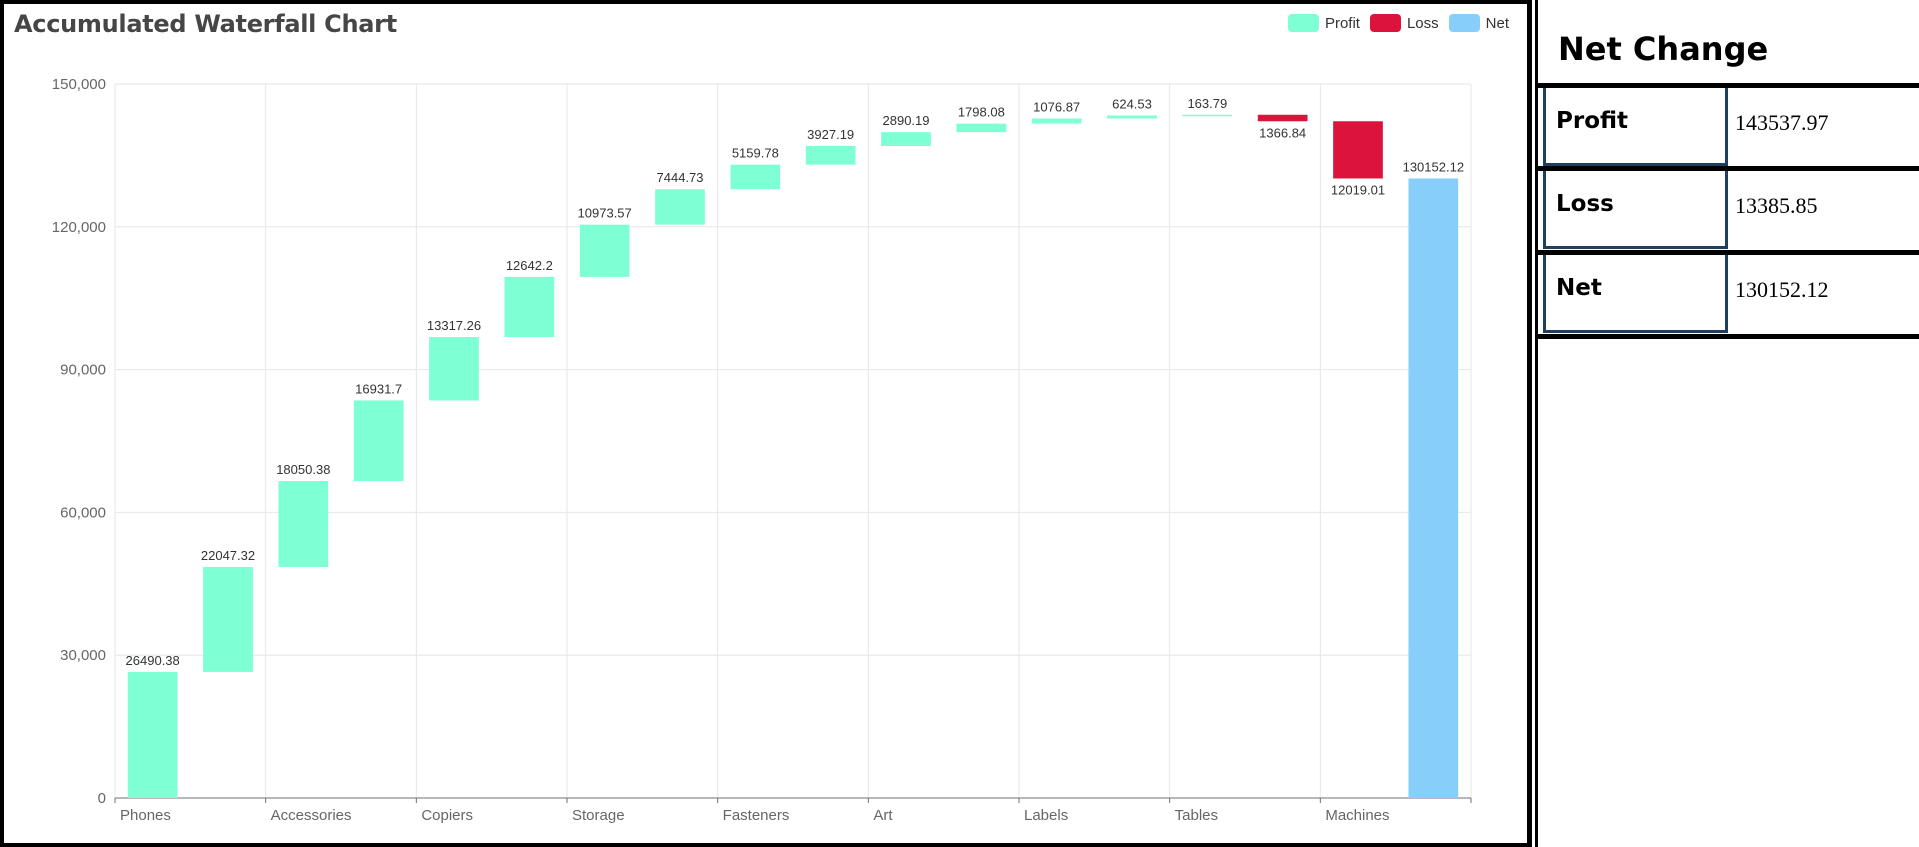 Image resolution: width=1919 pixels, height=847 pixels. What do you see at coordinates (1635, 210) in the screenshot?
I see `net-change-label: Loss` at bounding box center [1635, 210].